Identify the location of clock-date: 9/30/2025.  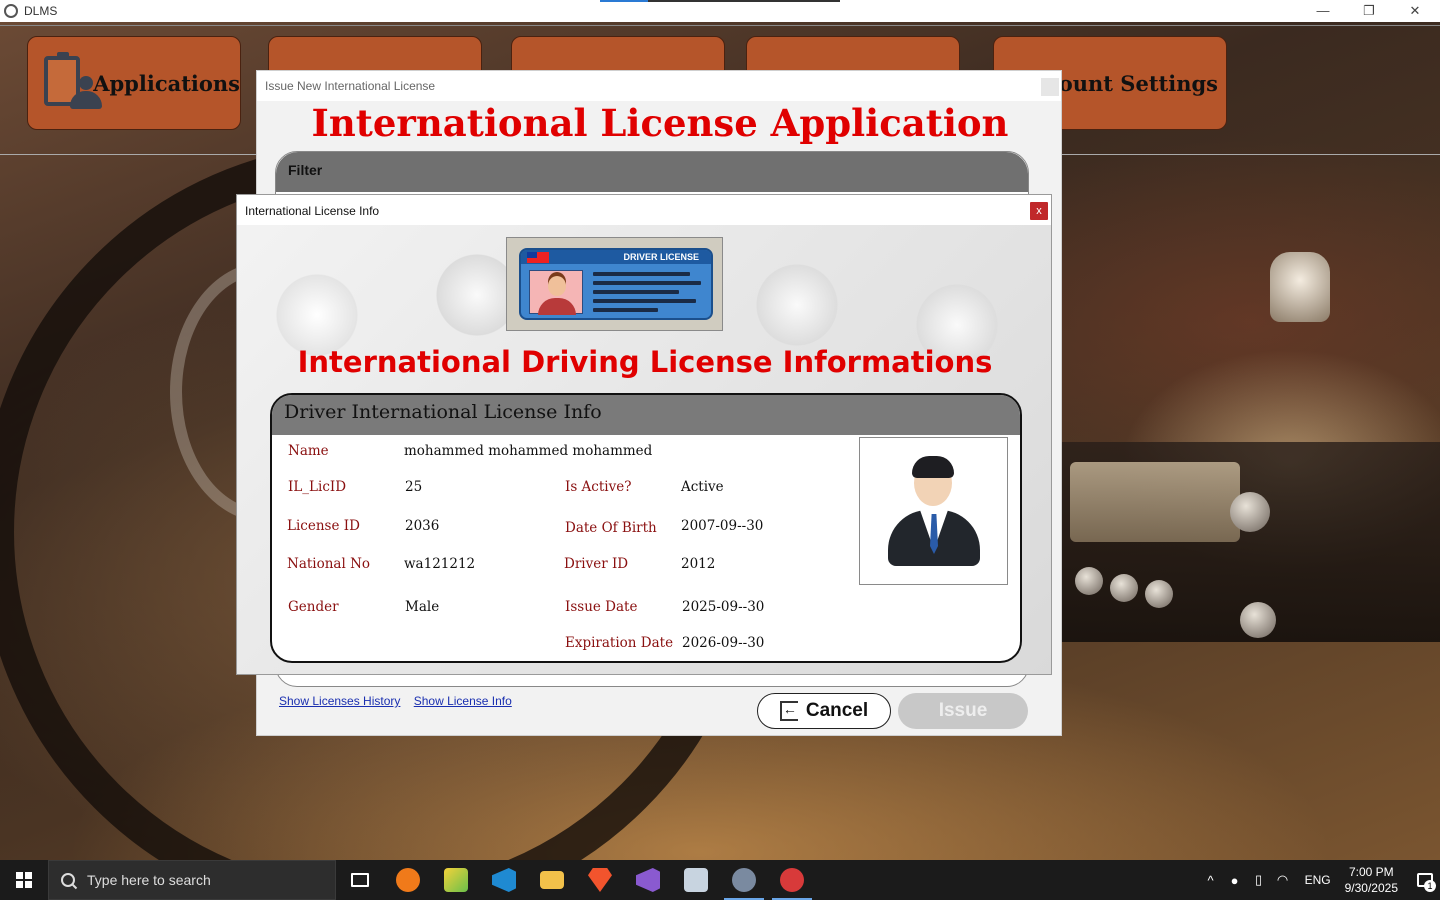
(1371, 888).